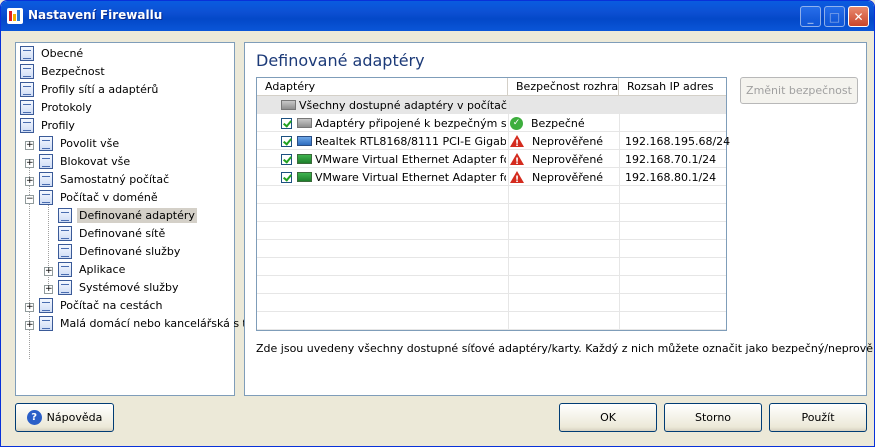 The height and width of the screenshot is (447, 875). I want to click on expand-pocitac-na-cestach: +, so click(29, 307).